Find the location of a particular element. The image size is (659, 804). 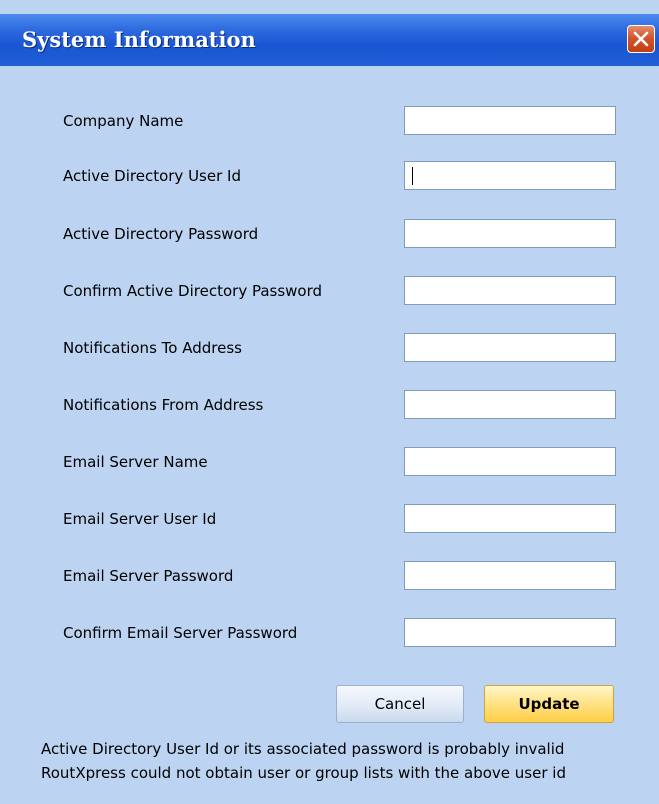

email-server-user-id-input is located at coordinates (510, 518).